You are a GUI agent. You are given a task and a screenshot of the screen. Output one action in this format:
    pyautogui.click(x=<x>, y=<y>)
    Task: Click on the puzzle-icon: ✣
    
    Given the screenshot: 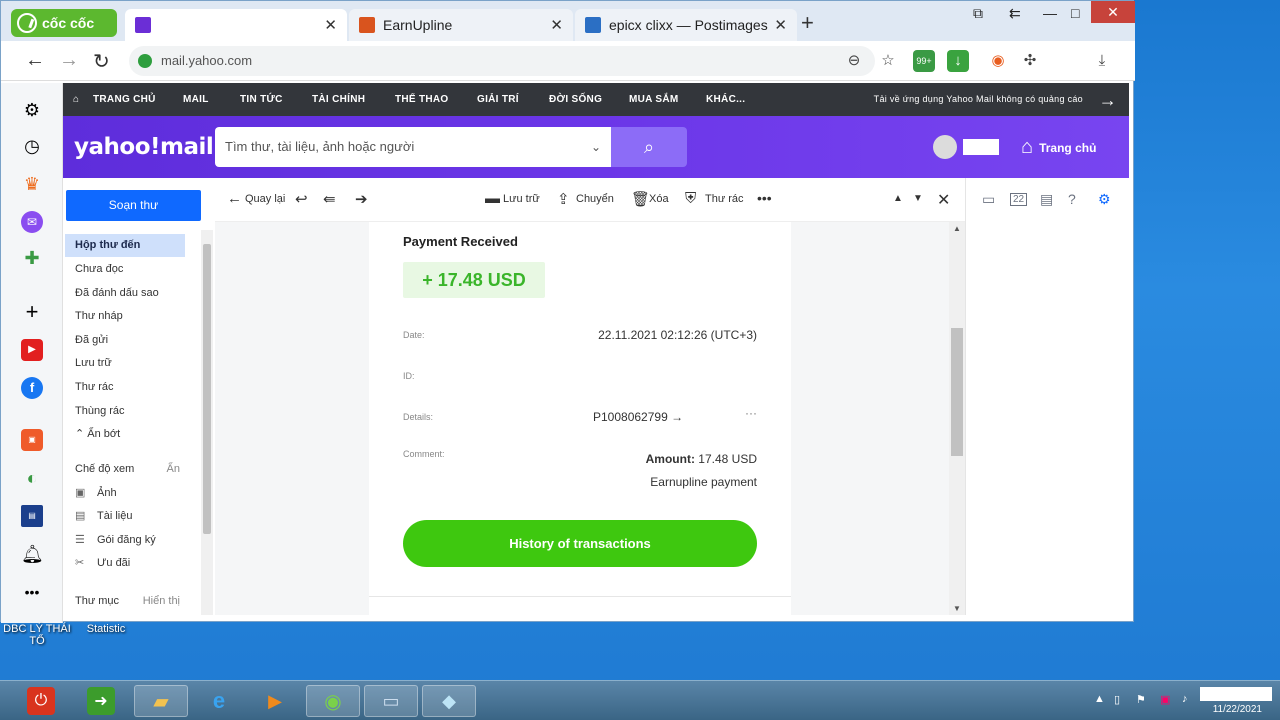 What is the action you would take?
    pyautogui.click(x=1030, y=61)
    